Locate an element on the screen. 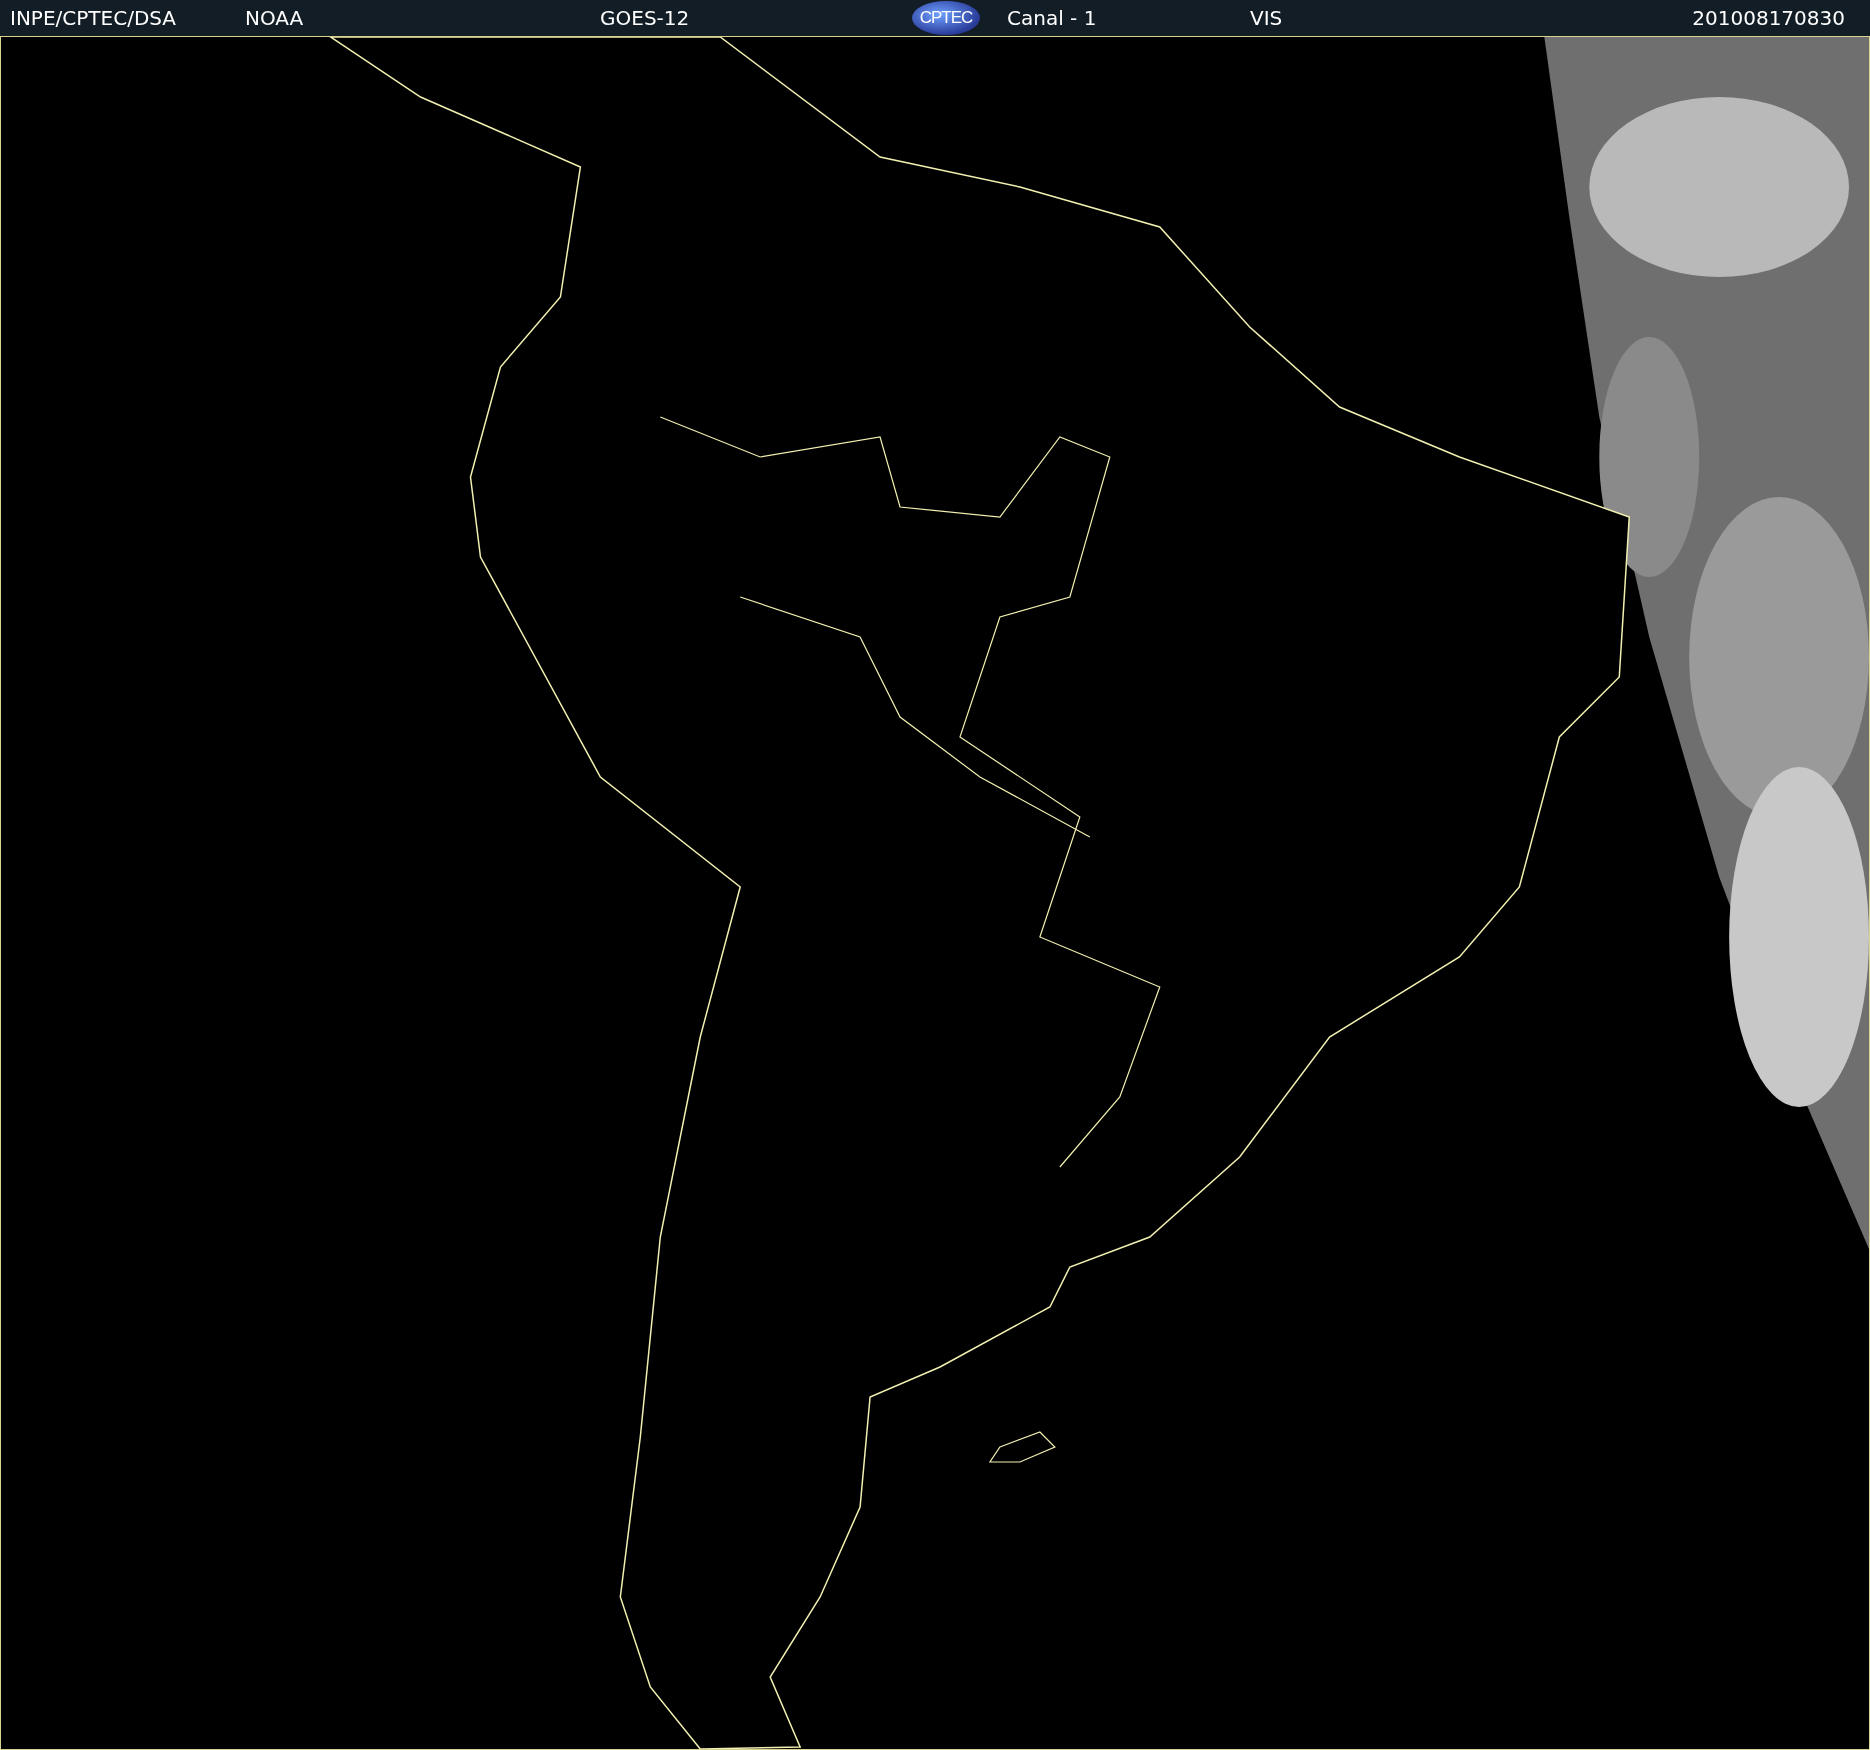 The width and height of the screenshot is (1870, 1750). header-label: INPE/CPTEC/DSA is located at coordinates (93, 18).